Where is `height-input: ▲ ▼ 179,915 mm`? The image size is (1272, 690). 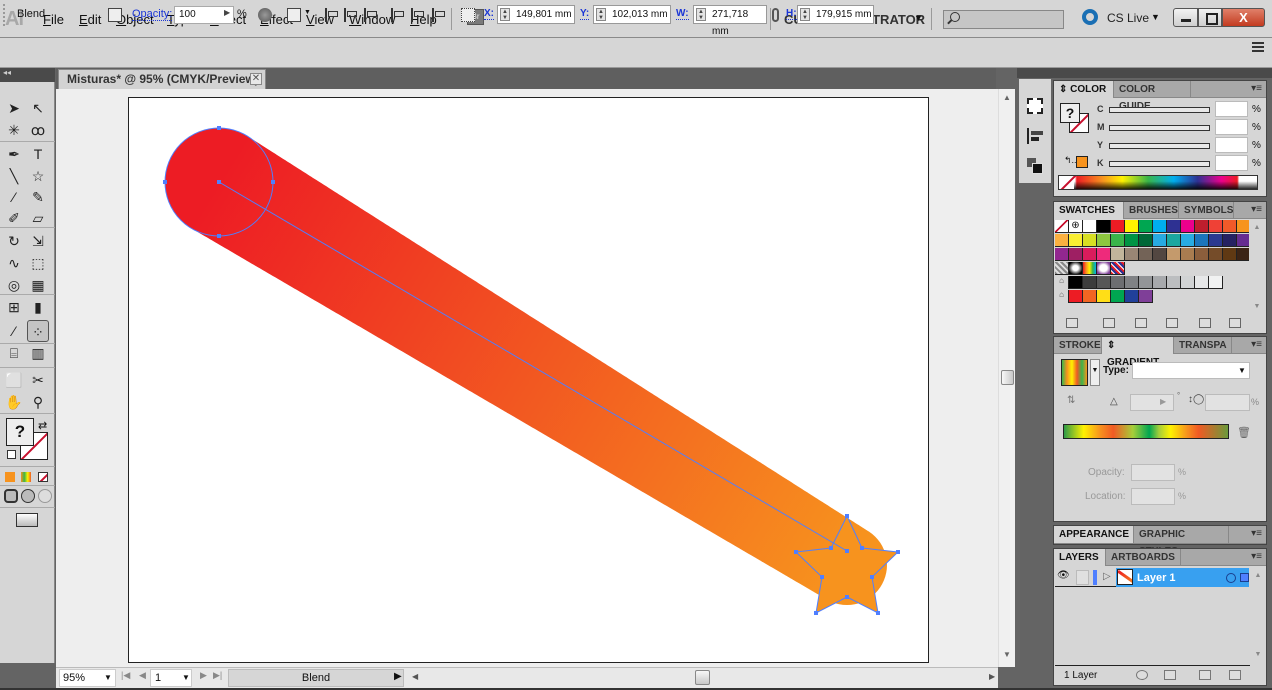
height-input: ▲ ▼ 179,915 mm is located at coordinates (835, 14).